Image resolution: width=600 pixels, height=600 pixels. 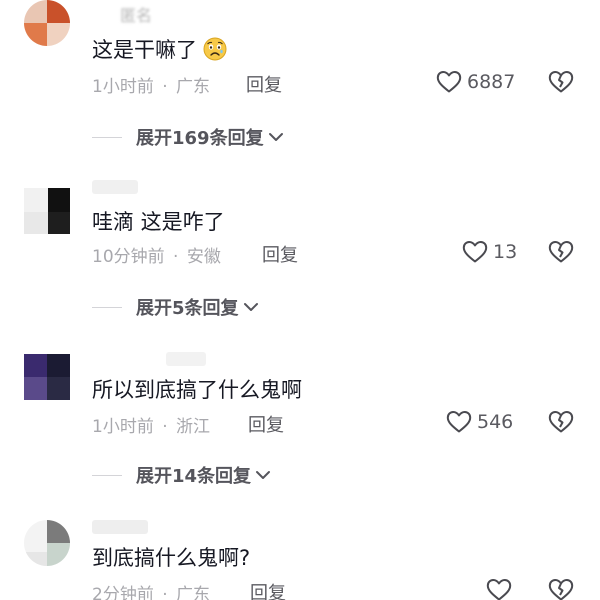 I want to click on like-button: 546, so click(x=479, y=422).